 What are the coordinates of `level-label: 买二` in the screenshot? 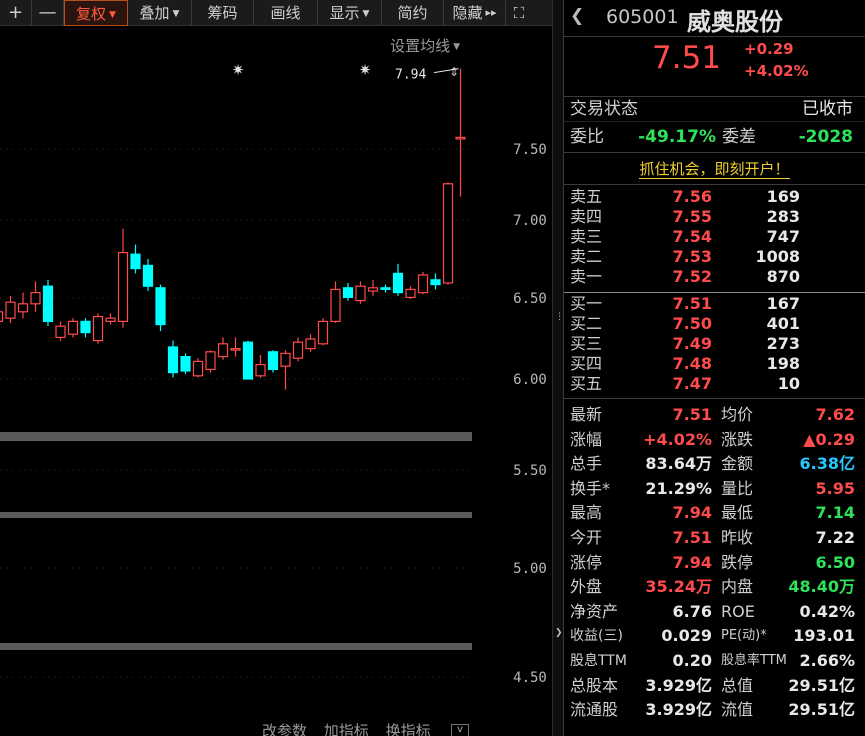 It's located at (586, 323).